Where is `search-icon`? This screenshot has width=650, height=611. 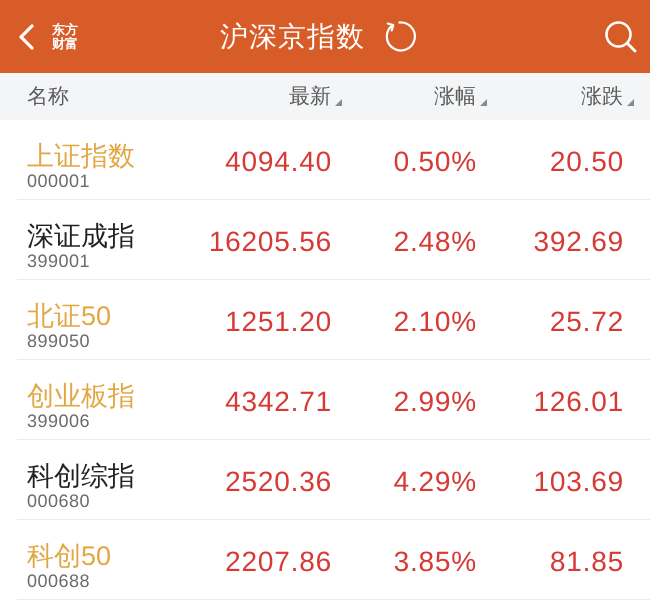 search-icon is located at coordinates (620, 36).